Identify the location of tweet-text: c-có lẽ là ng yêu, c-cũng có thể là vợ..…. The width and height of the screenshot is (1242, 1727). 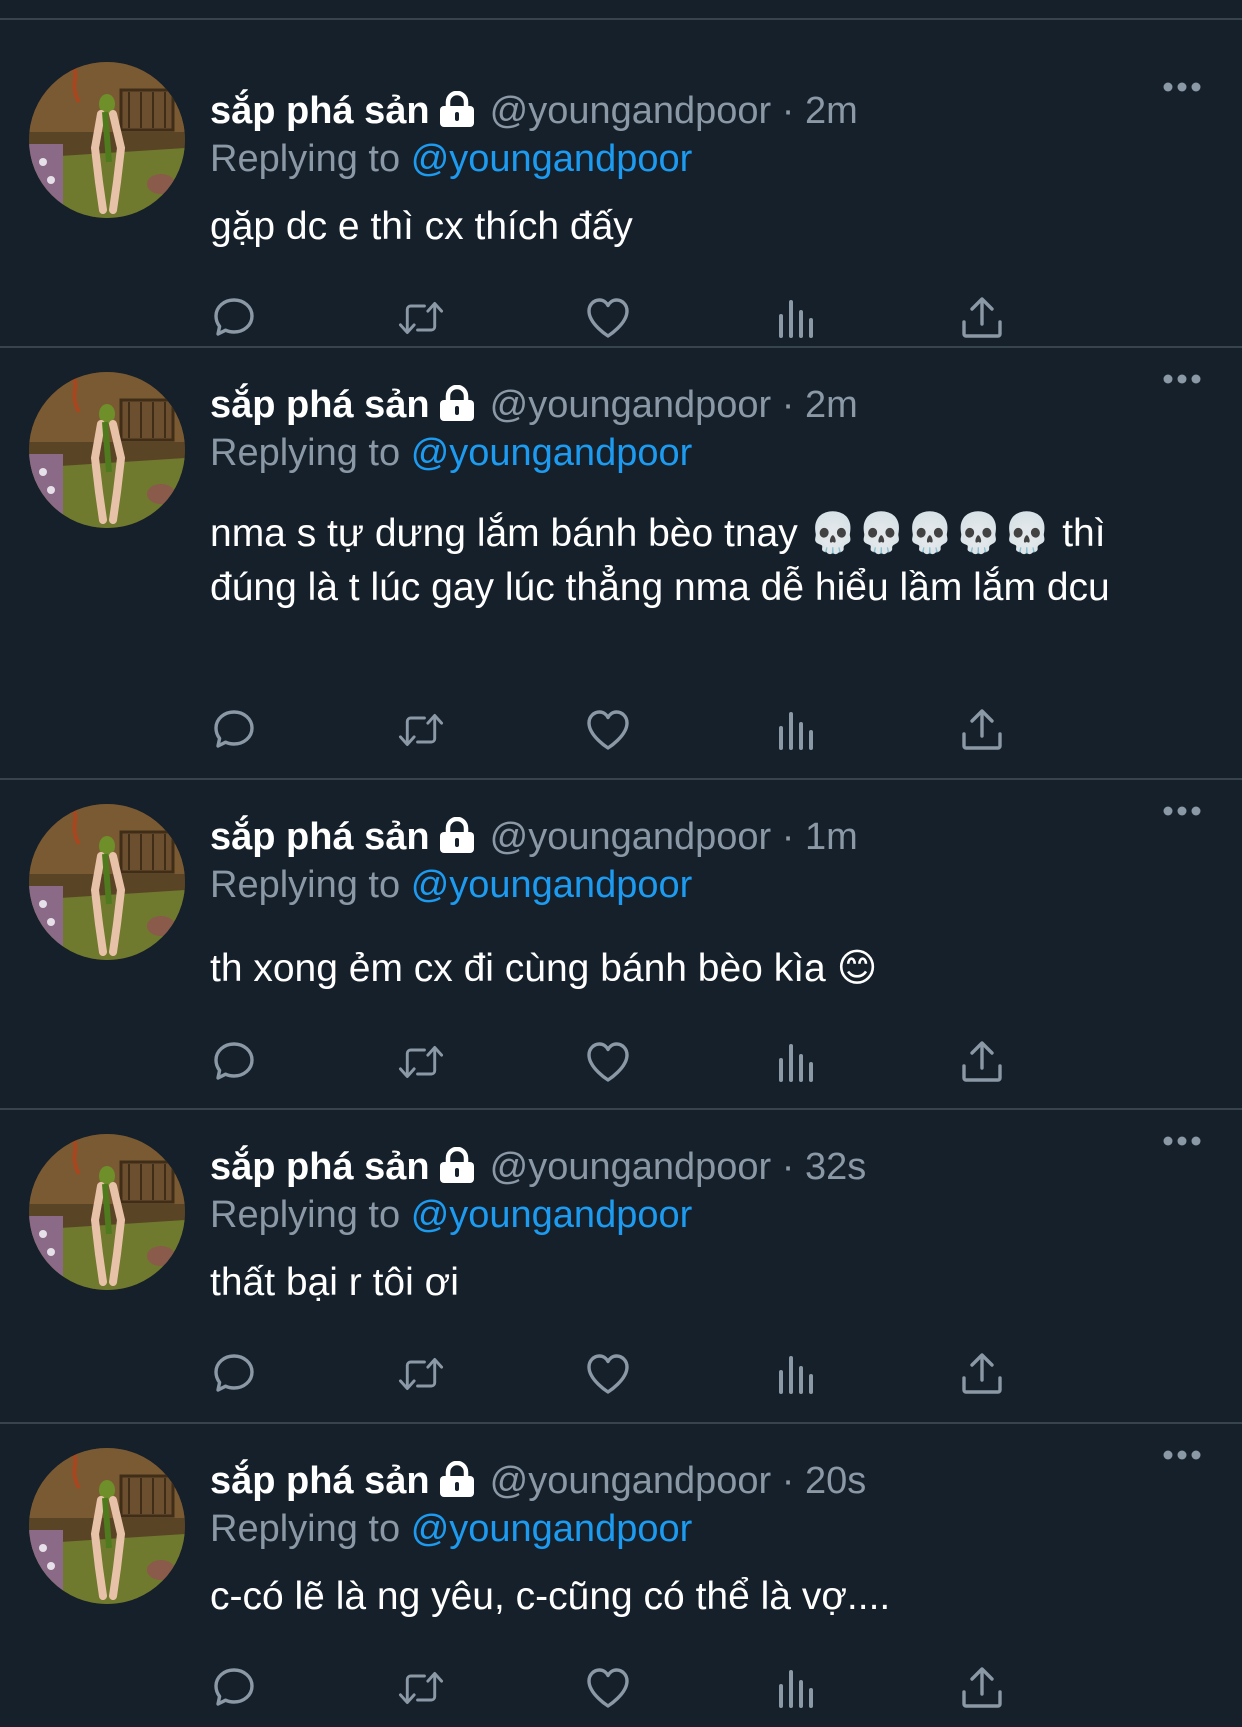
(550, 1596).